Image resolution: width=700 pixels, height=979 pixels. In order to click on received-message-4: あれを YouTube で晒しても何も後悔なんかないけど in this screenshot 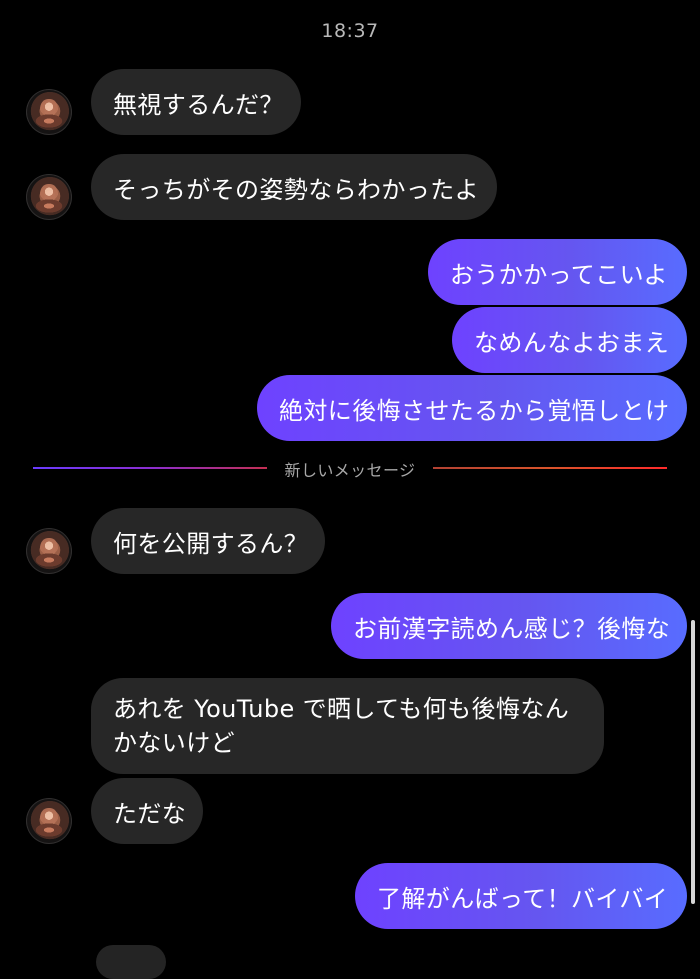, I will do `click(347, 726)`.